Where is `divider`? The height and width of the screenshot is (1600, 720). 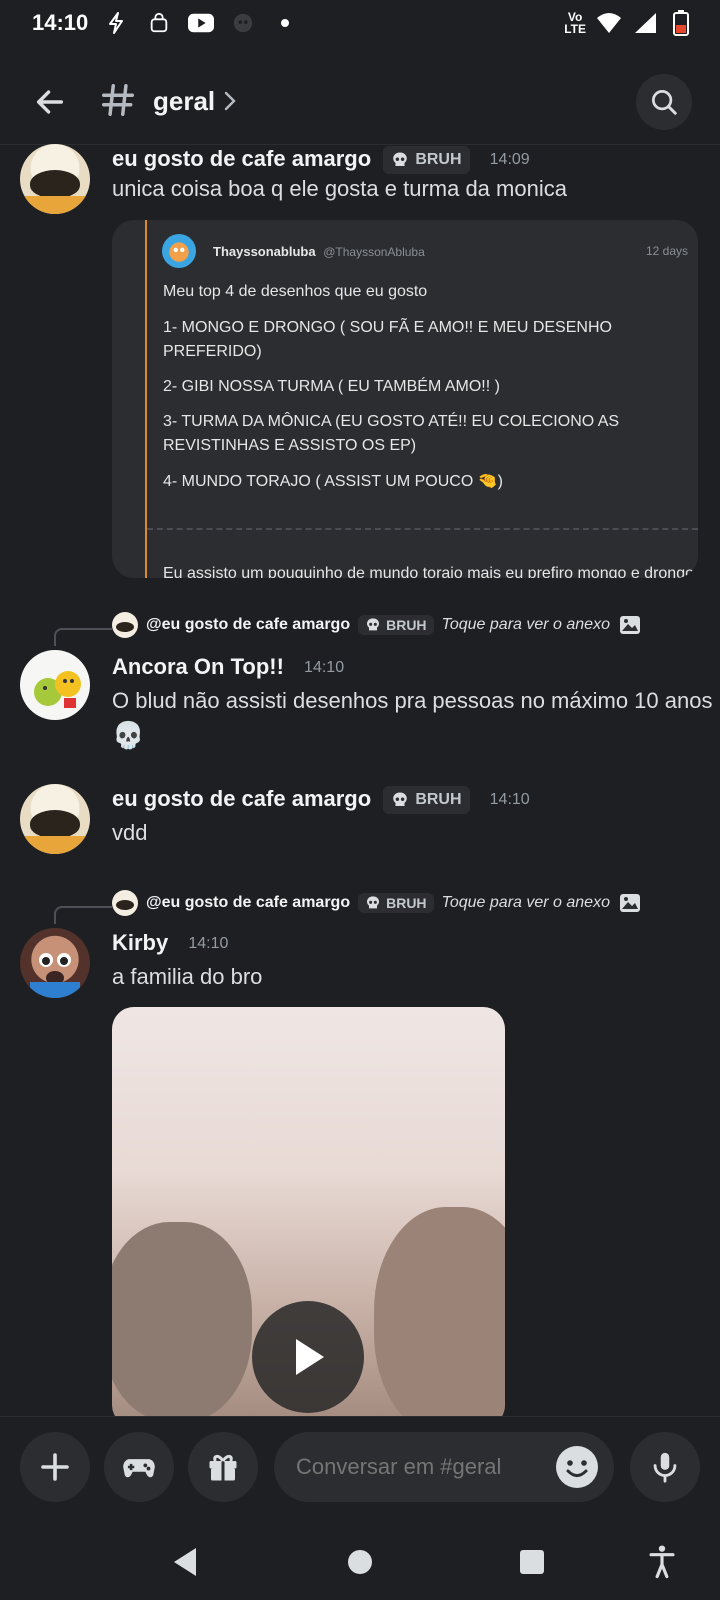 divider is located at coordinates (422, 529).